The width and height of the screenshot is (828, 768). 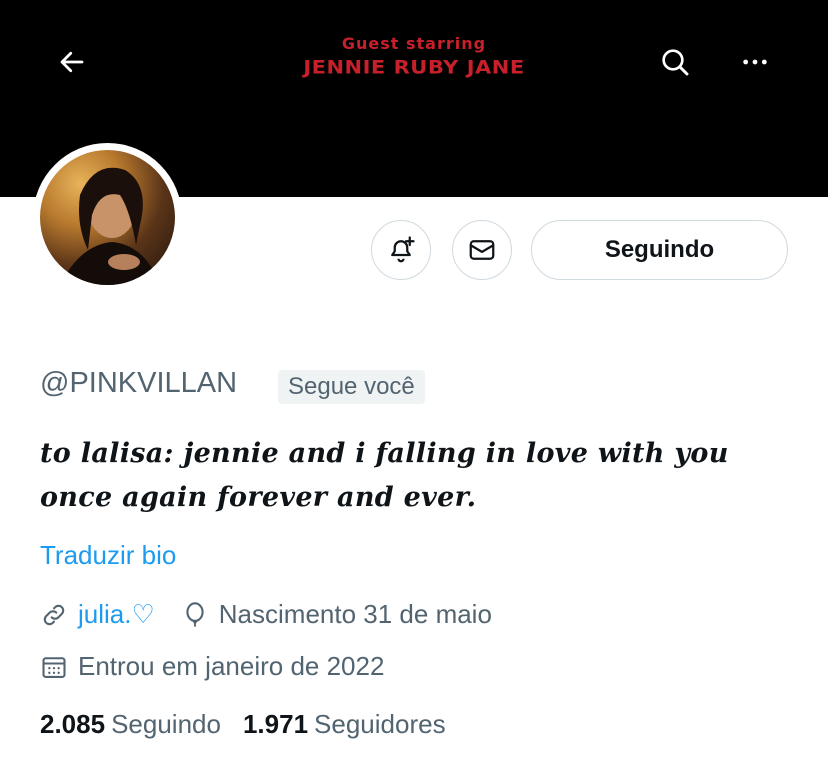 What do you see at coordinates (351, 387) in the screenshot?
I see `follows-you-badge: Segue você` at bounding box center [351, 387].